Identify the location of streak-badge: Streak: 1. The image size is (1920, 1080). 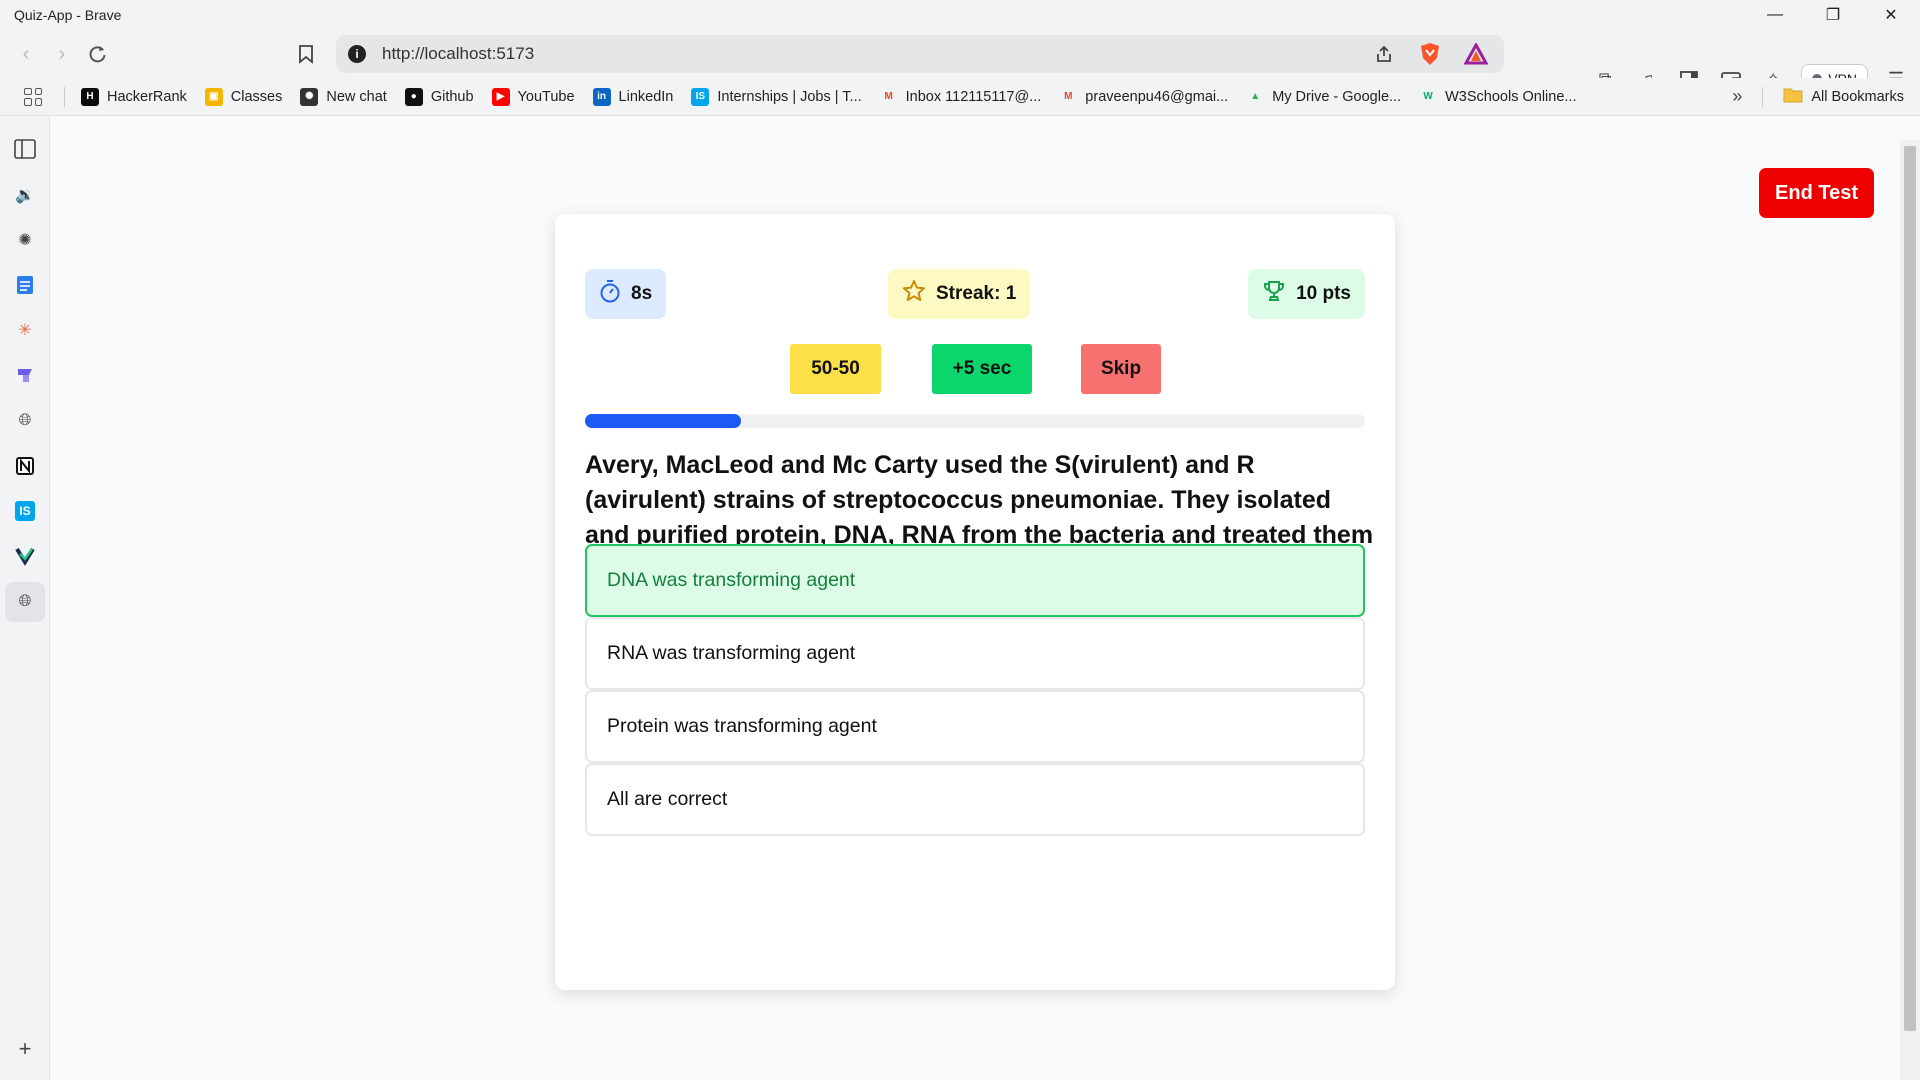
(959, 294).